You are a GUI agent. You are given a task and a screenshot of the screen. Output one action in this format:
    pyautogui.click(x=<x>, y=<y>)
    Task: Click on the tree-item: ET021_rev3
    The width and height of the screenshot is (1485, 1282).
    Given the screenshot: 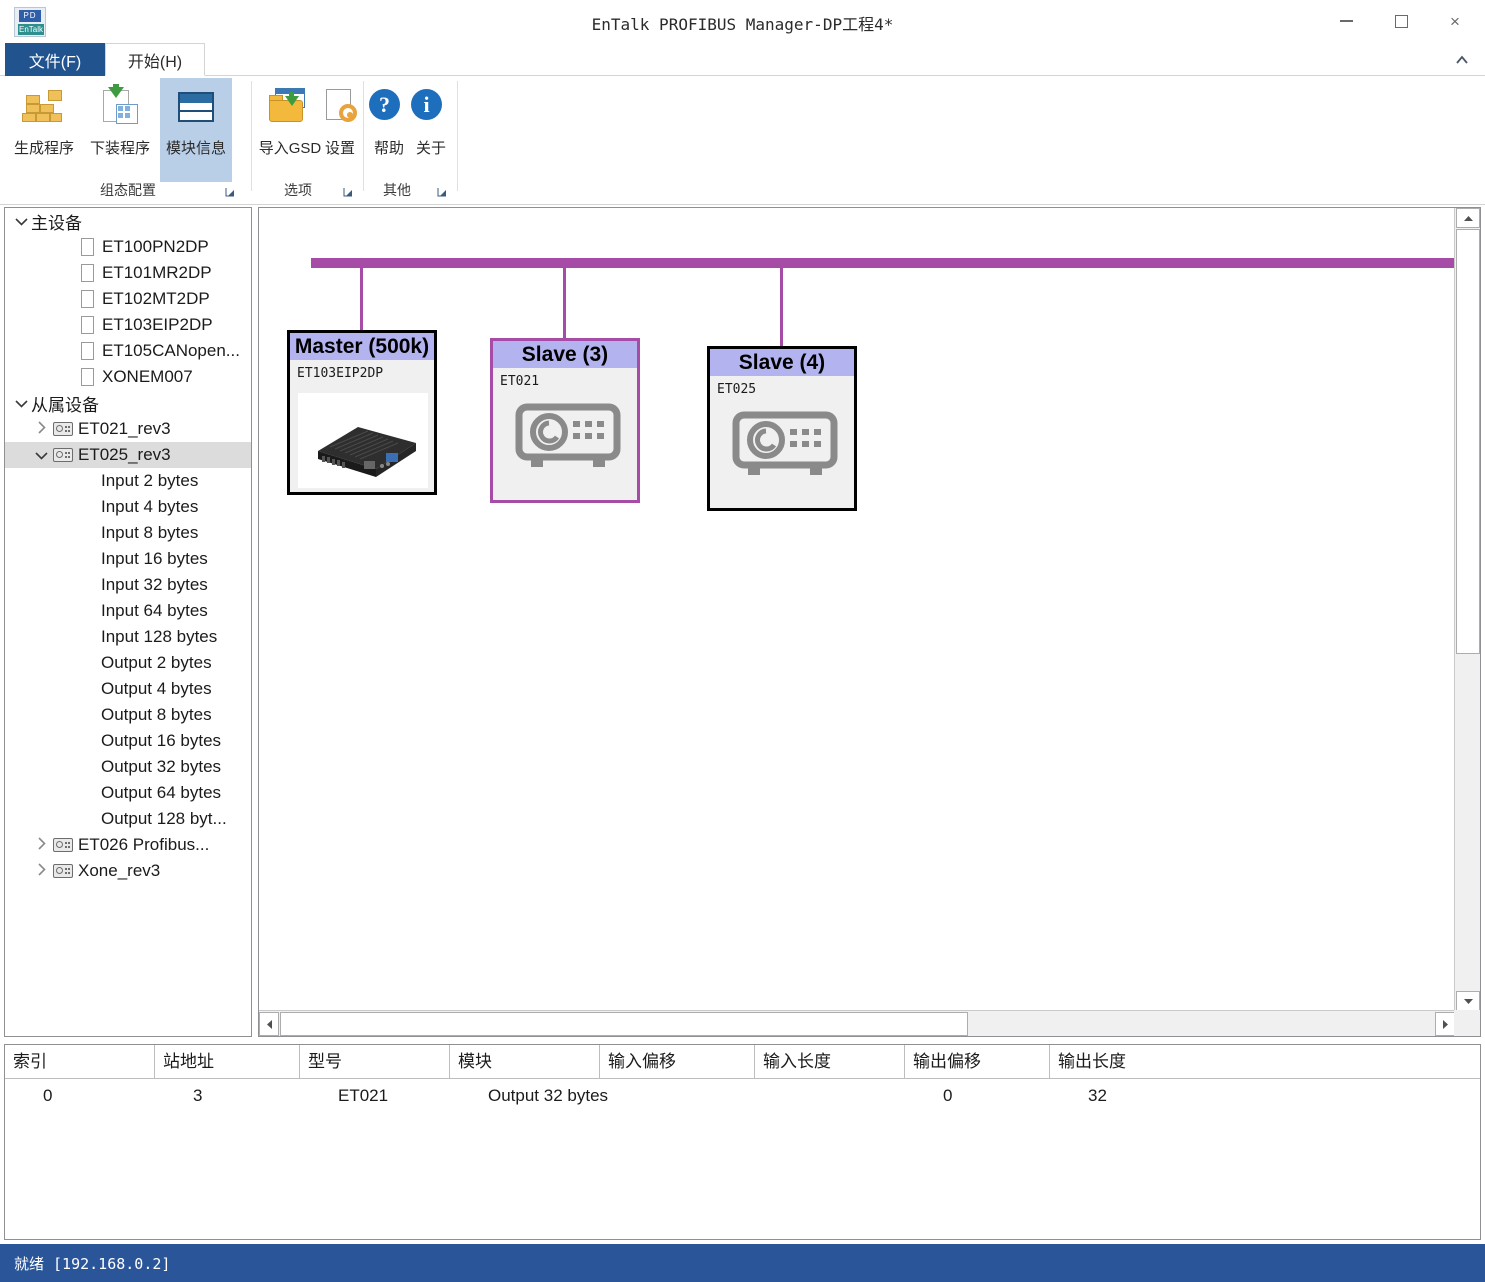 What is the action you would take?
    pyautogui.click(x=128, y=429)
    